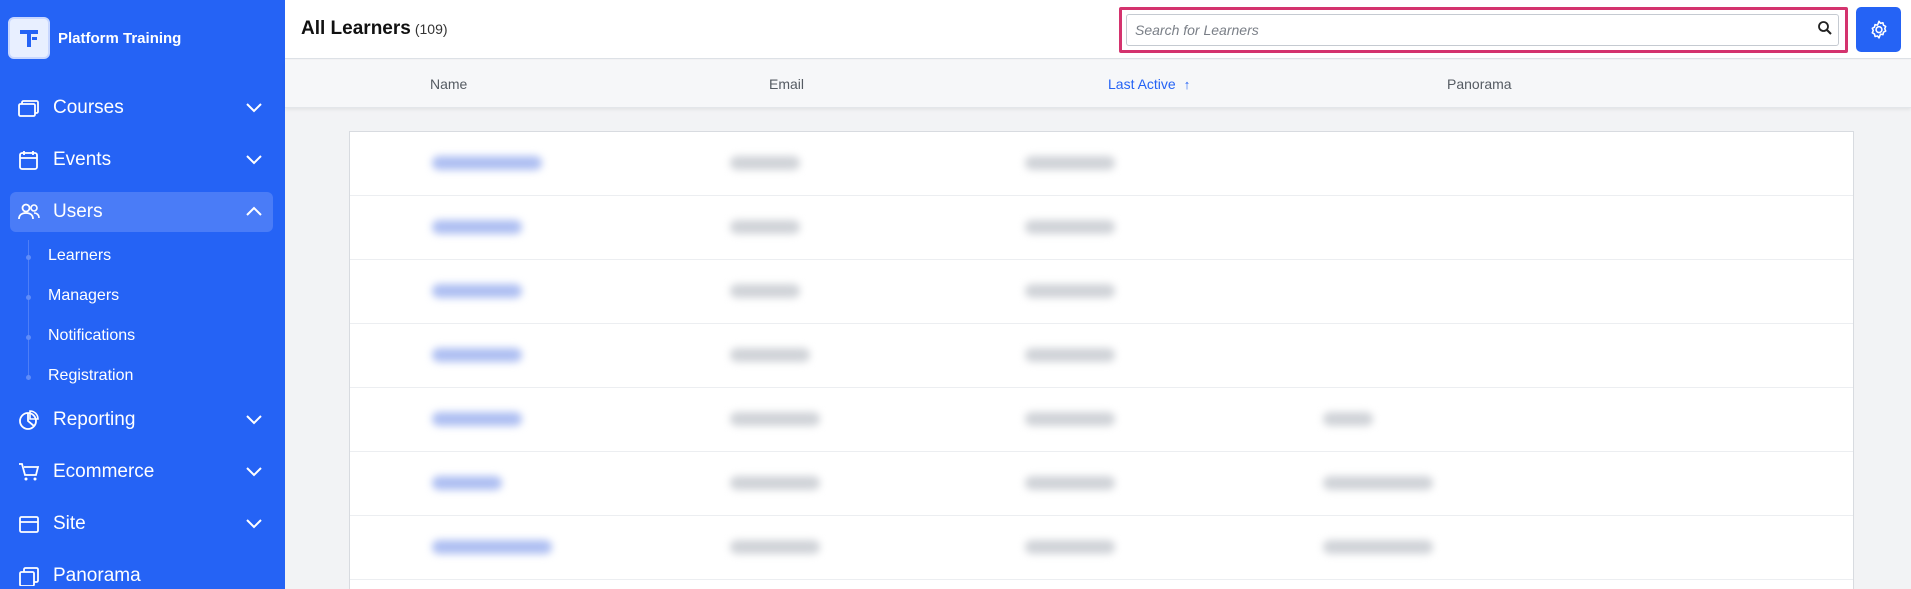  I want to click on chevron-up-icon, so click(254, 211).